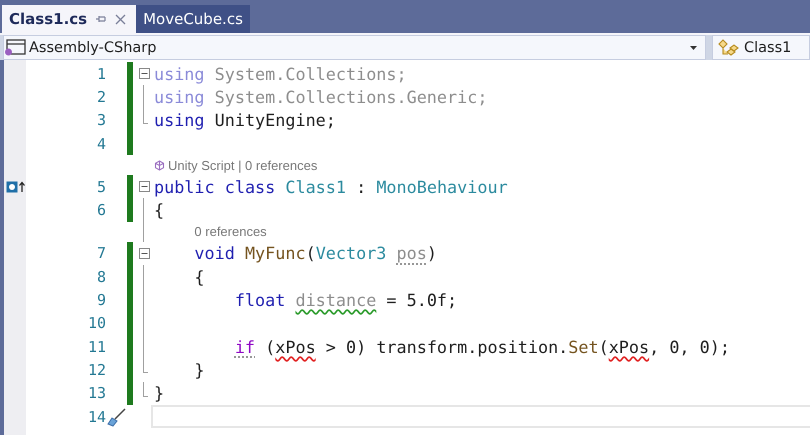  Describe the element at coordinates (97, 393) in the screenshot. I see `line-number: 13` at that location.